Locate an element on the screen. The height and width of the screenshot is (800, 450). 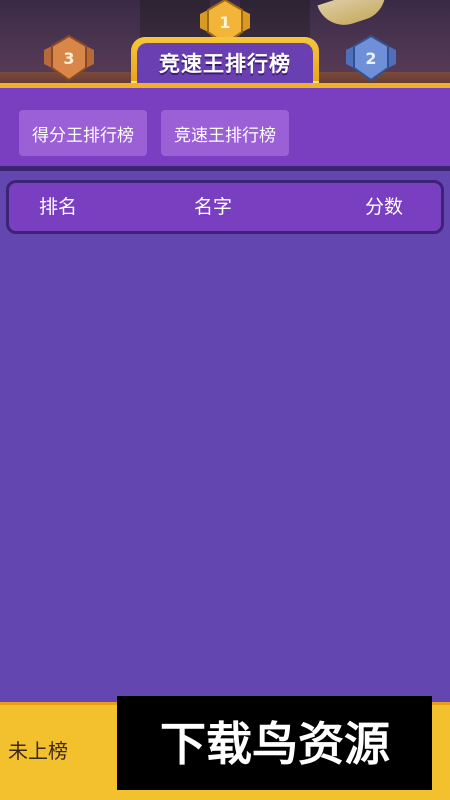
tab-score-leaderboard: 得分王排行榜 is located at coordinates (83, 133).